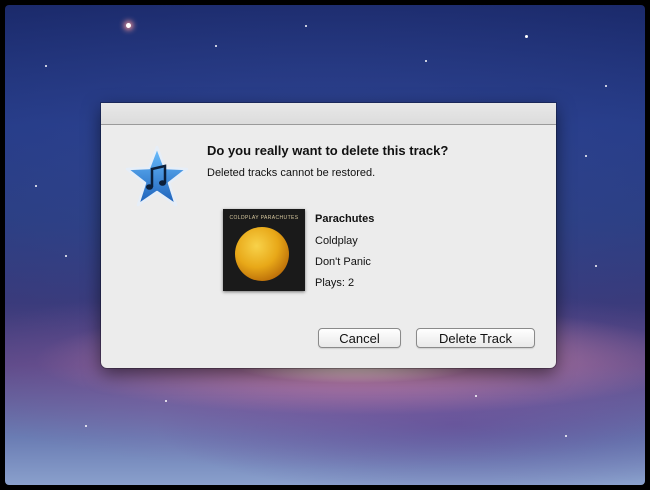  What do you see at coordinates (475, 338) in the screenshot?
I see `delete-track-button: Delete Track` at bounding box center [475, 338].